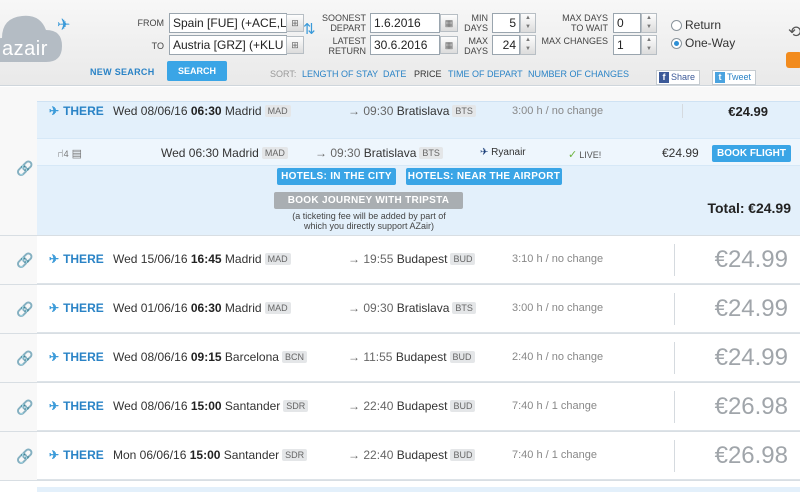 The image size is (800, 492). What do you see at coordinates (197, 71) in the screenshot?
I see `search-button: SEARCH` at bounding box center [197, 71].